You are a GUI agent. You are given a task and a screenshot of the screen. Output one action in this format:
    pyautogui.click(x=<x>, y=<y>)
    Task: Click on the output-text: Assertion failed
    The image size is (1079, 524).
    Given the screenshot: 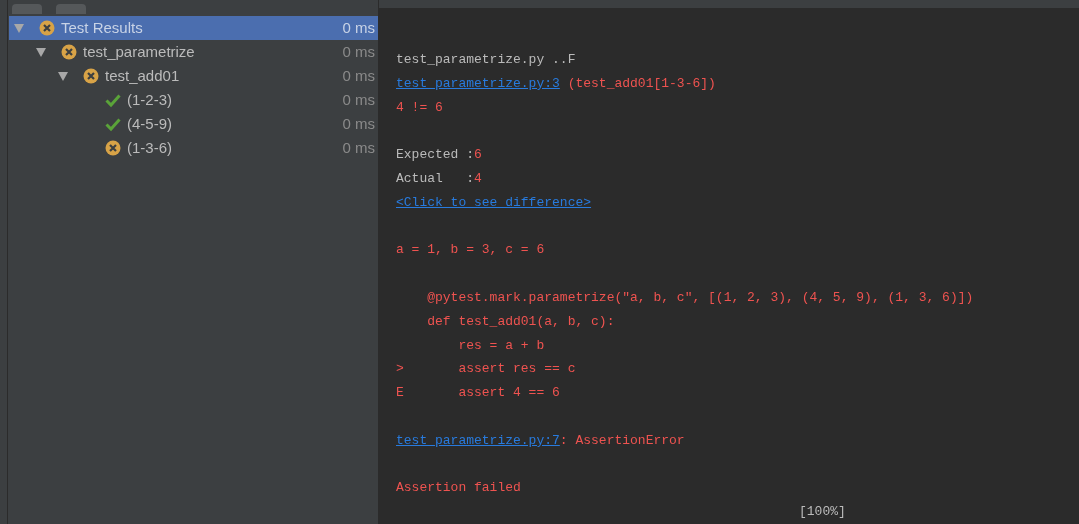 What is the action you would take?
    pyautogui.click(x=458, y=488)
    